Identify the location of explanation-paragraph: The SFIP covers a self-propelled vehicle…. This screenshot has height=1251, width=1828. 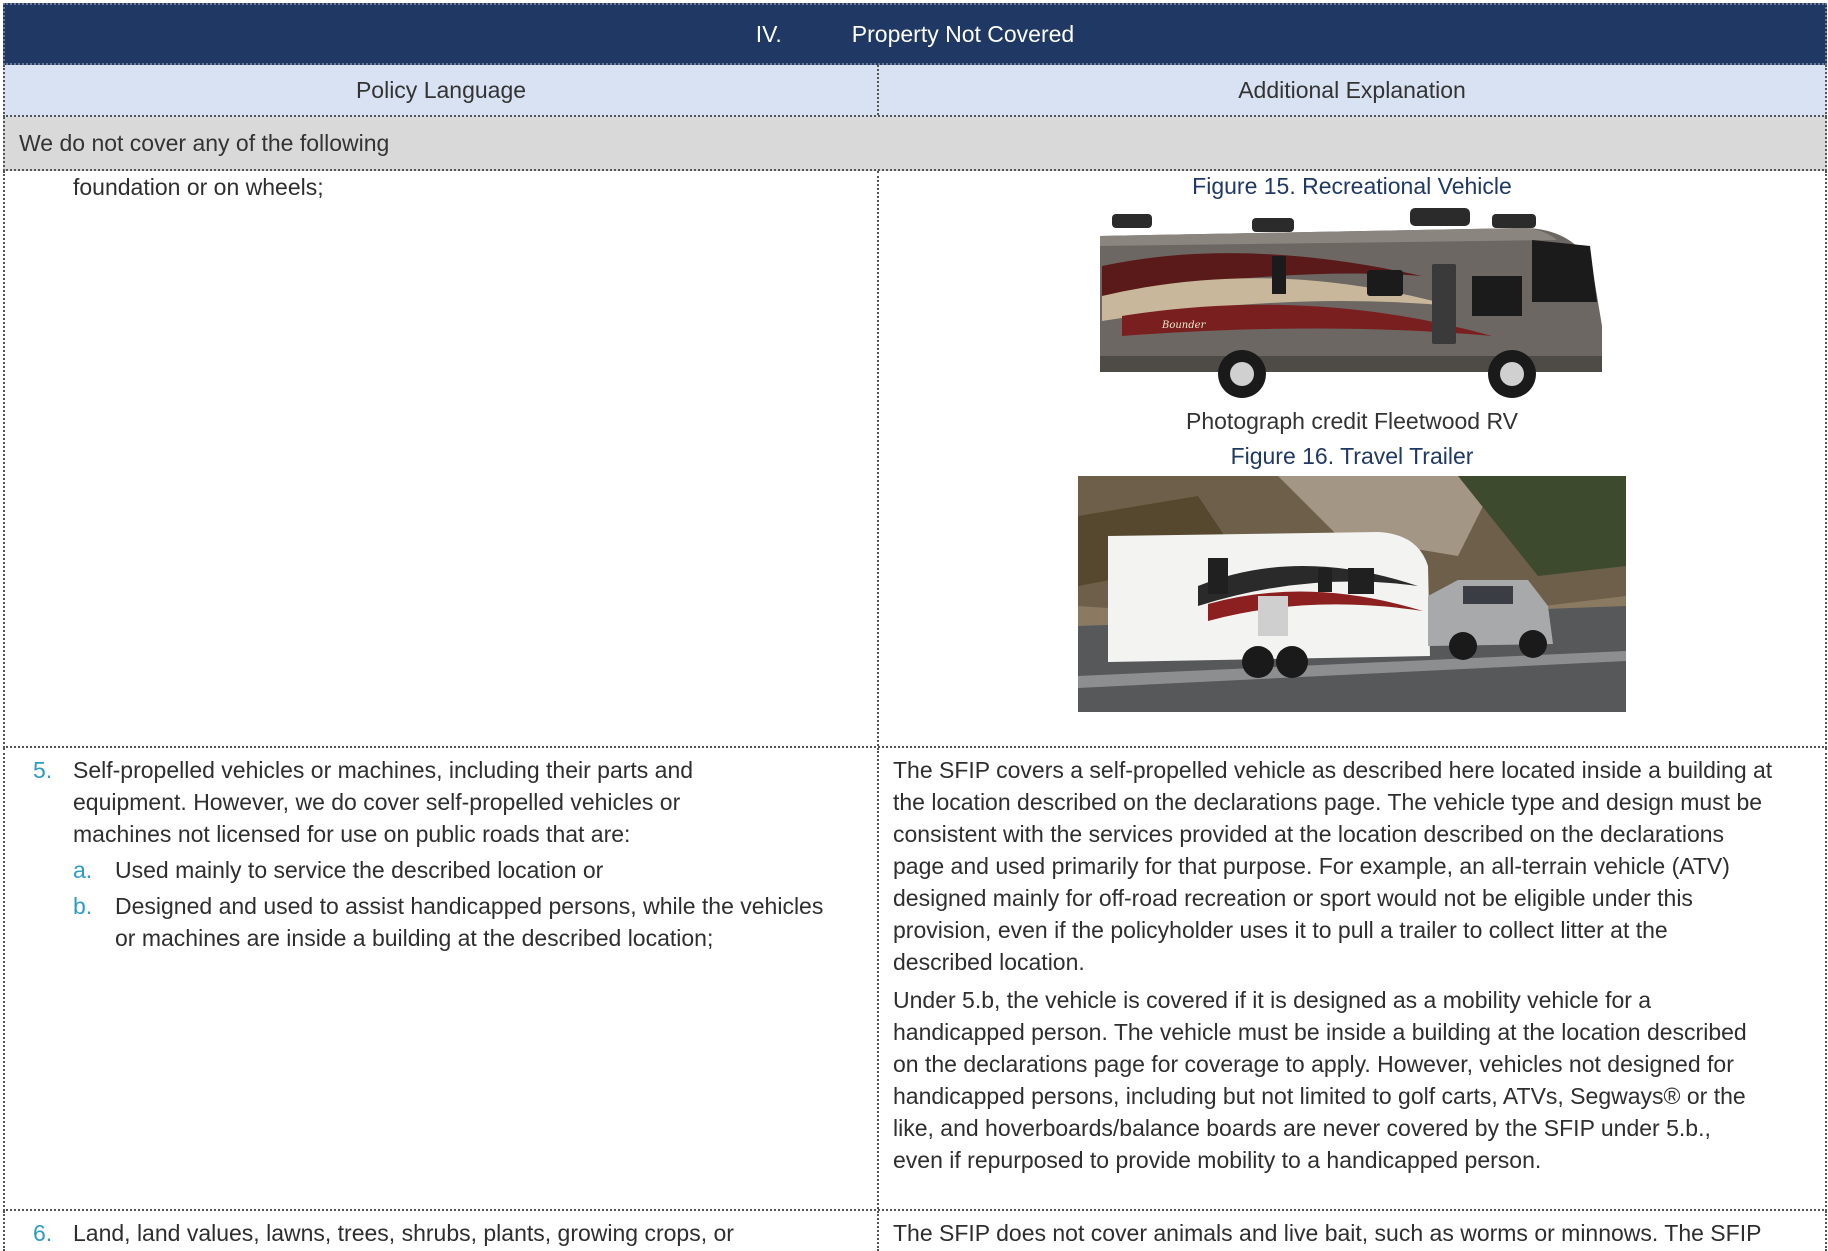
(1352, 866).